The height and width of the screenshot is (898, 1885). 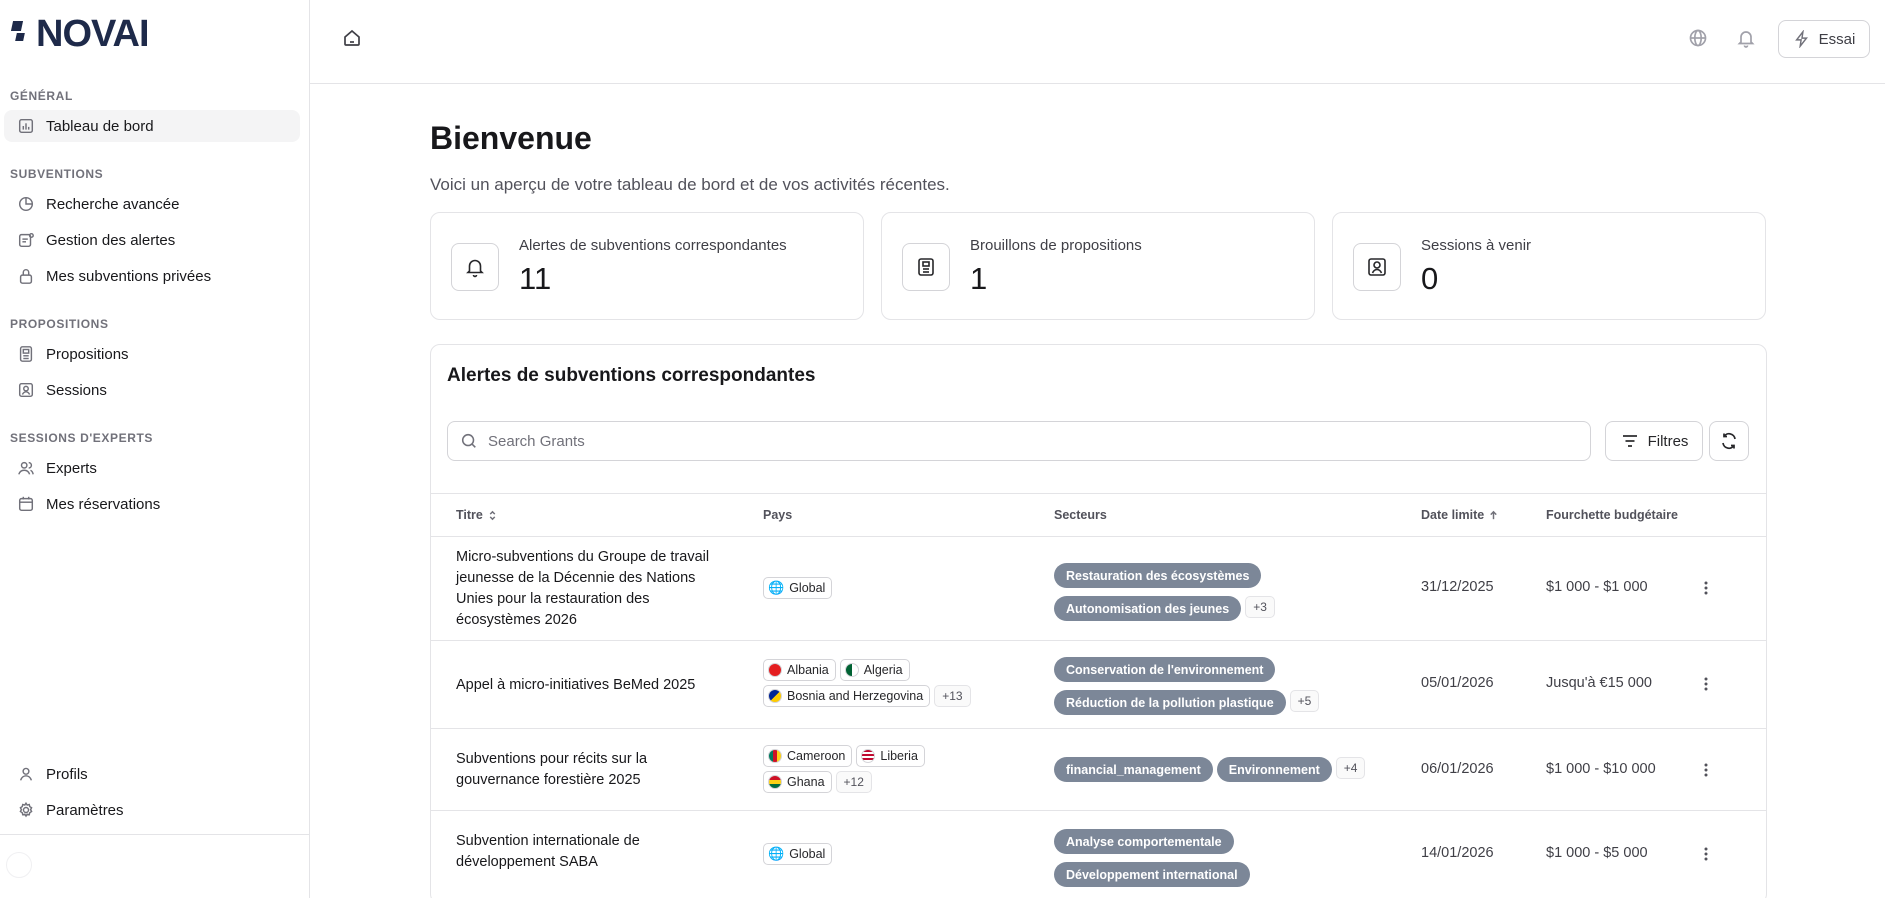 What do you see at coordinates (19, 865) in the screenshot?
I see `sidebar-footer-avatar` at bounding box center [19, 865].